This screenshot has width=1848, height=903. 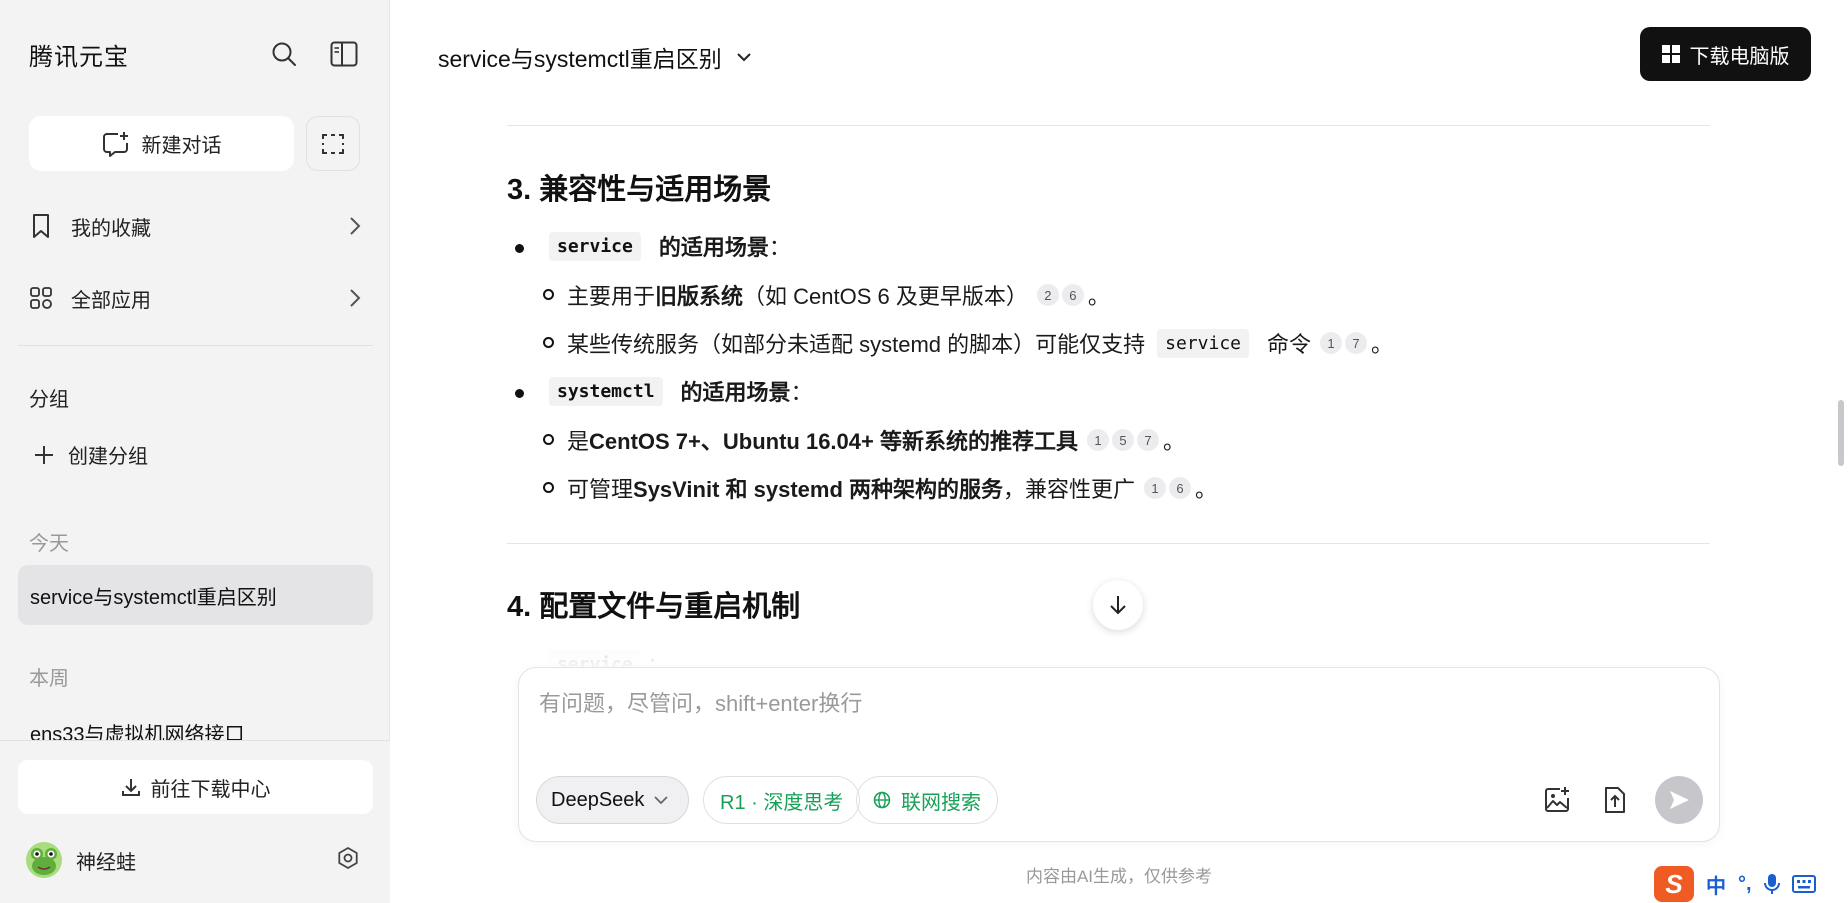 I want to click on deep-think-toggle: R1 · 深度思考, so click(x=782, y=800).